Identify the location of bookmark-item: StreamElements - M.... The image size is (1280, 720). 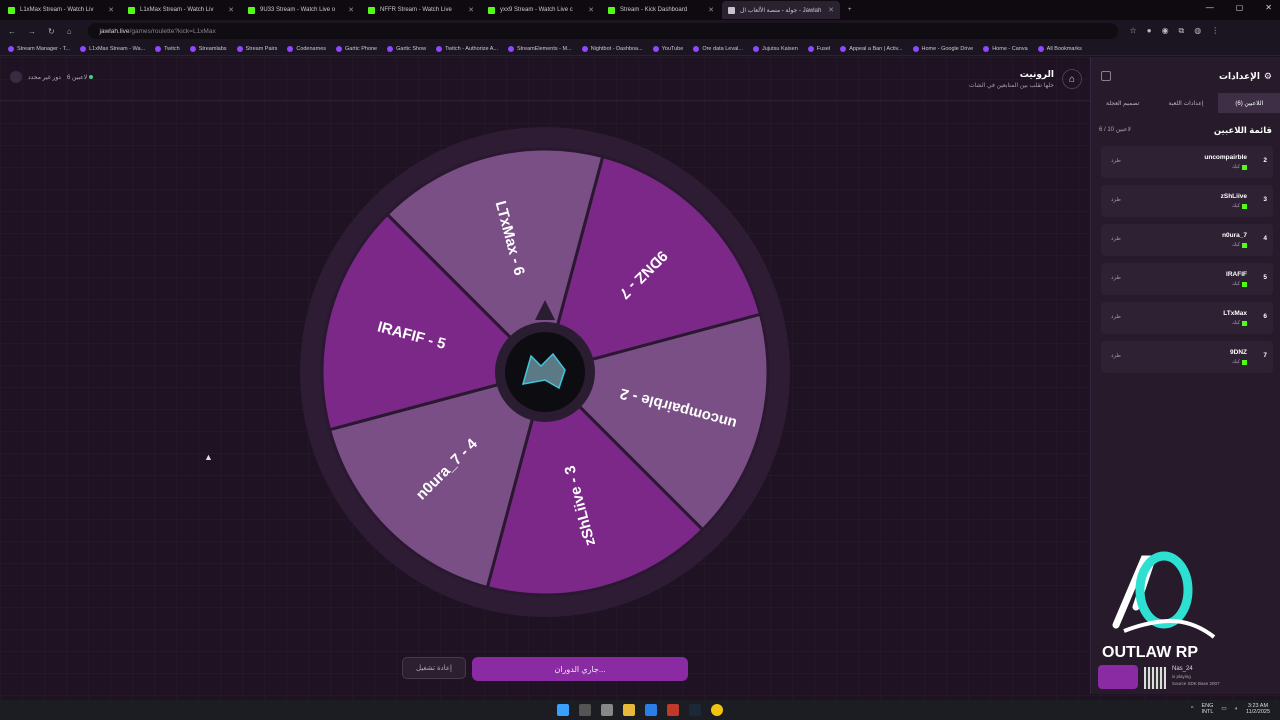
(539, 48).